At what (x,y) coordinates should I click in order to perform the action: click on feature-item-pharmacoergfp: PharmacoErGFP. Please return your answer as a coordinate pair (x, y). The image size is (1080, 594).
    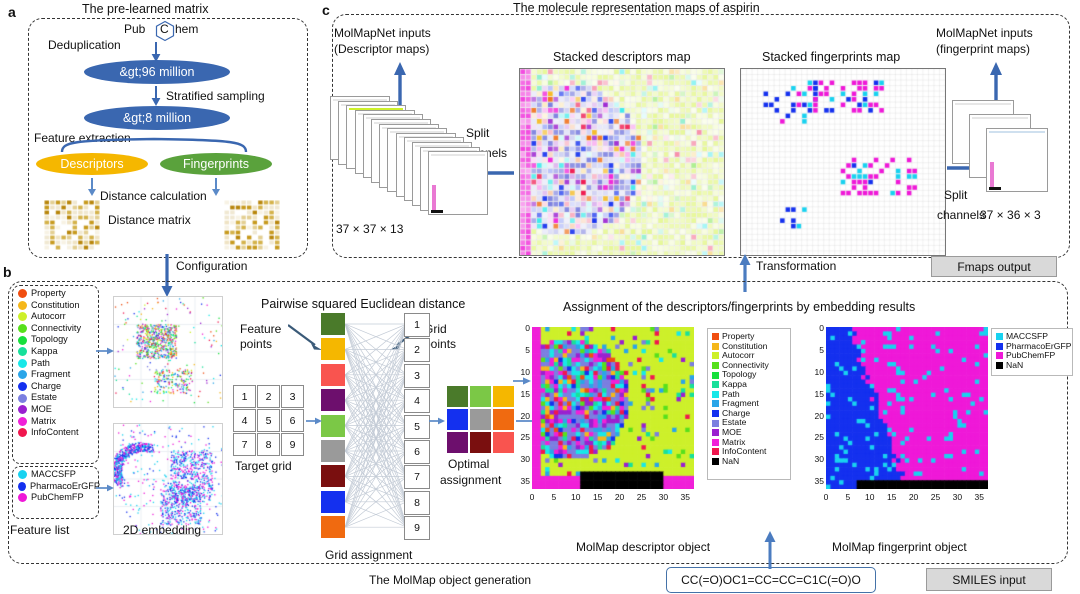
    Looking at the image, I should click on (59, 487).